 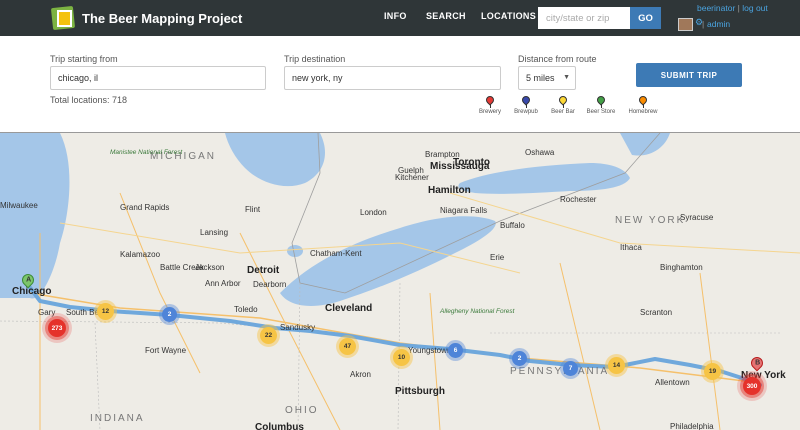 What do you see at coordinates (584, 18) in the screenshot?
I see `location-search-input` at bounding box center [584, 18].